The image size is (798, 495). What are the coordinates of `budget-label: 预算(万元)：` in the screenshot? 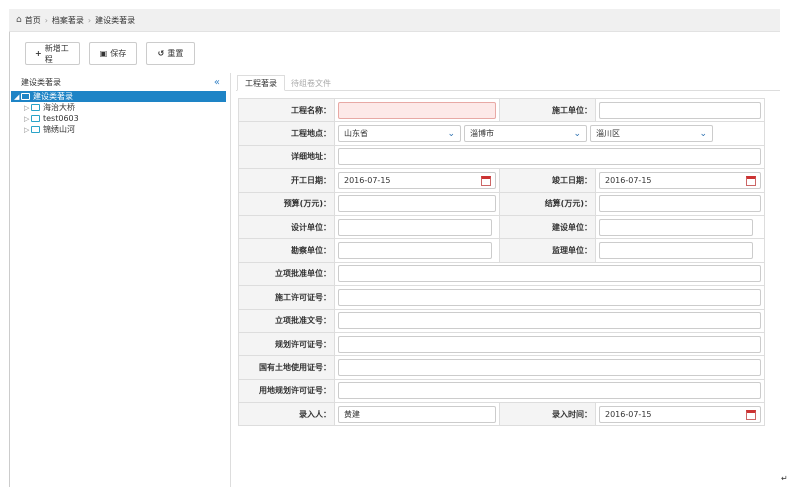 It's located at (286, 203).